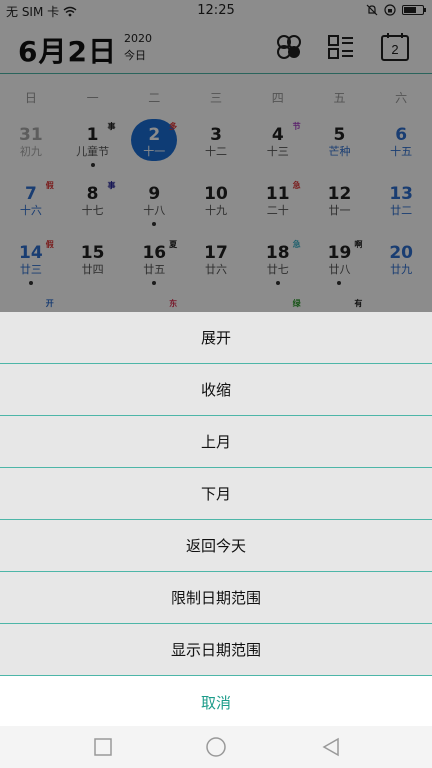 The width and height of the screenshot is (432, 768). I want to click on collapse-option: 收缩, so click(216, 390).